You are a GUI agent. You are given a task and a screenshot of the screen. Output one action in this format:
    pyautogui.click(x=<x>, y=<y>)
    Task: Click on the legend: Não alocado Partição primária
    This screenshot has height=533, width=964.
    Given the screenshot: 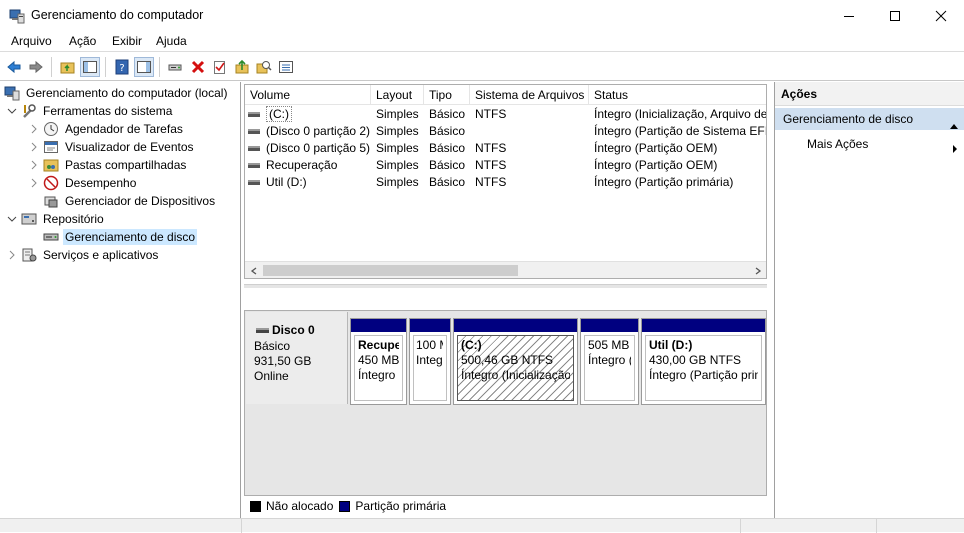 What is the action you would take?
    pyautogui.click(x=505, y=505)
    